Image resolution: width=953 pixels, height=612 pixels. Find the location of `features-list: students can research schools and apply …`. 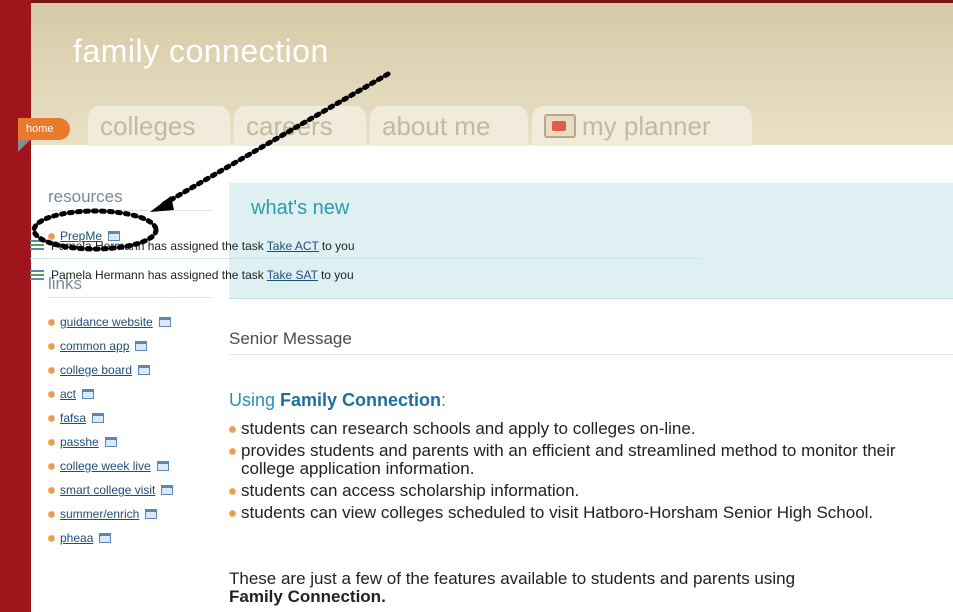

features-list: students can research schools and apply … is located at coordinates (589, 473).